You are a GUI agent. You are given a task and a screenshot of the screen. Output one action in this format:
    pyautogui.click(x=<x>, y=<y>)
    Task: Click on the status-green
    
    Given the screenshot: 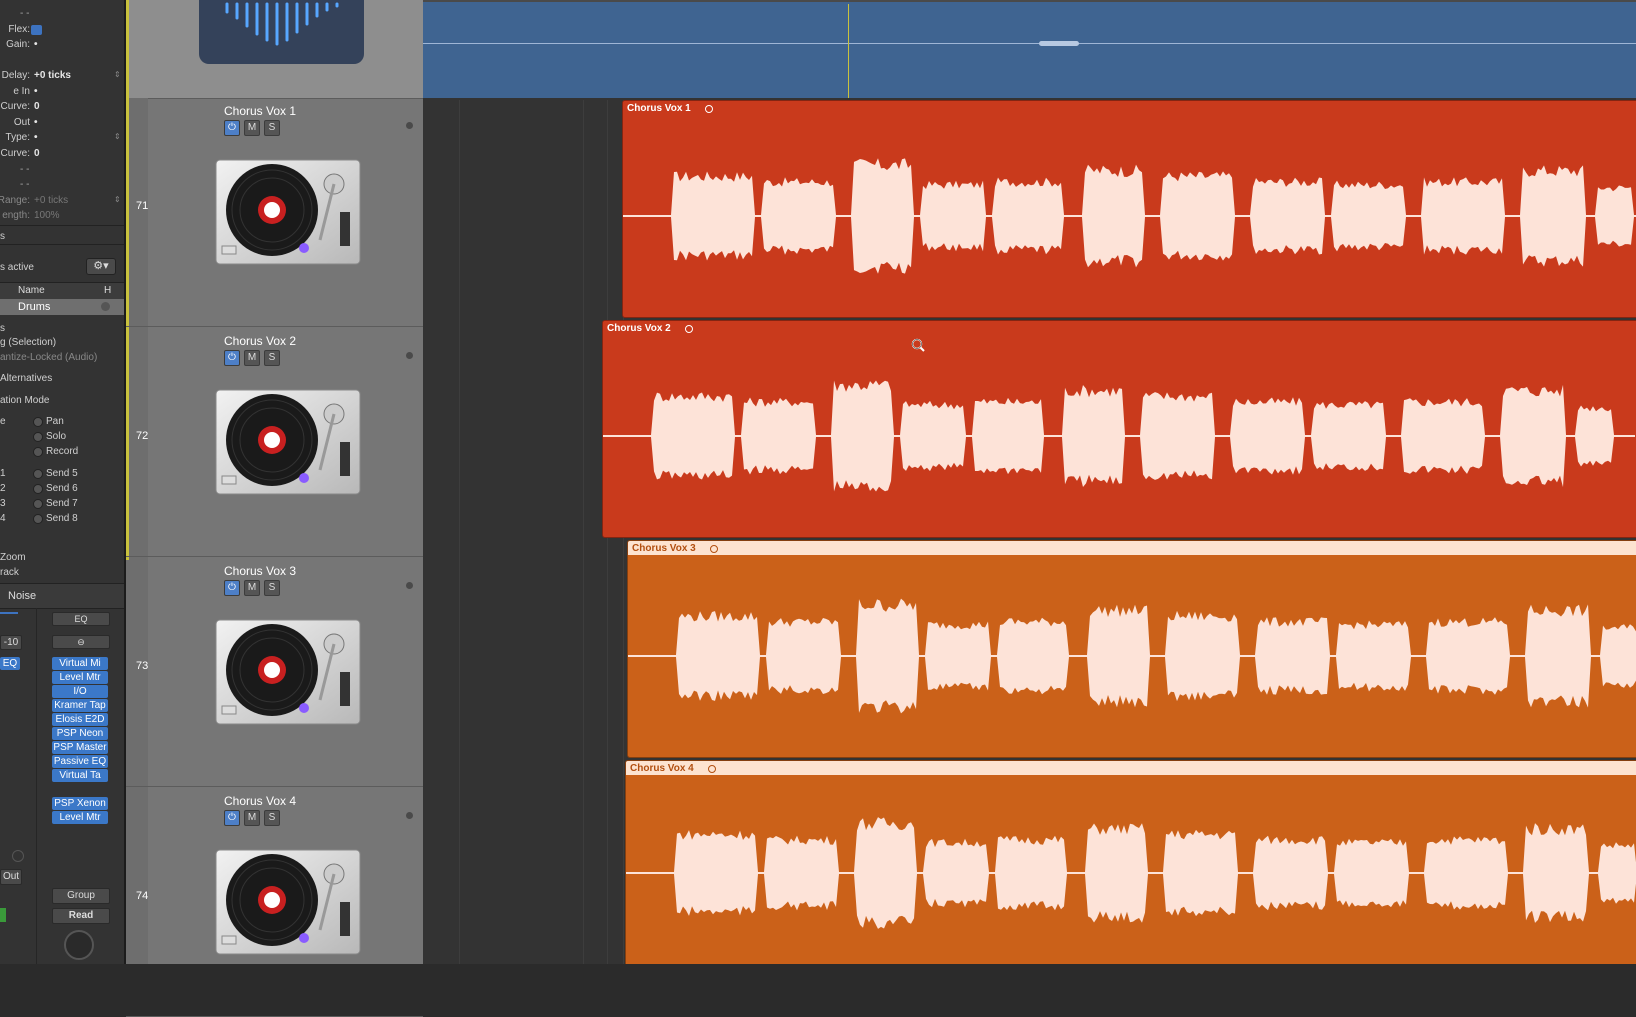 What is the action you would take?
    pyautogui.click(x=3, y=915)
    